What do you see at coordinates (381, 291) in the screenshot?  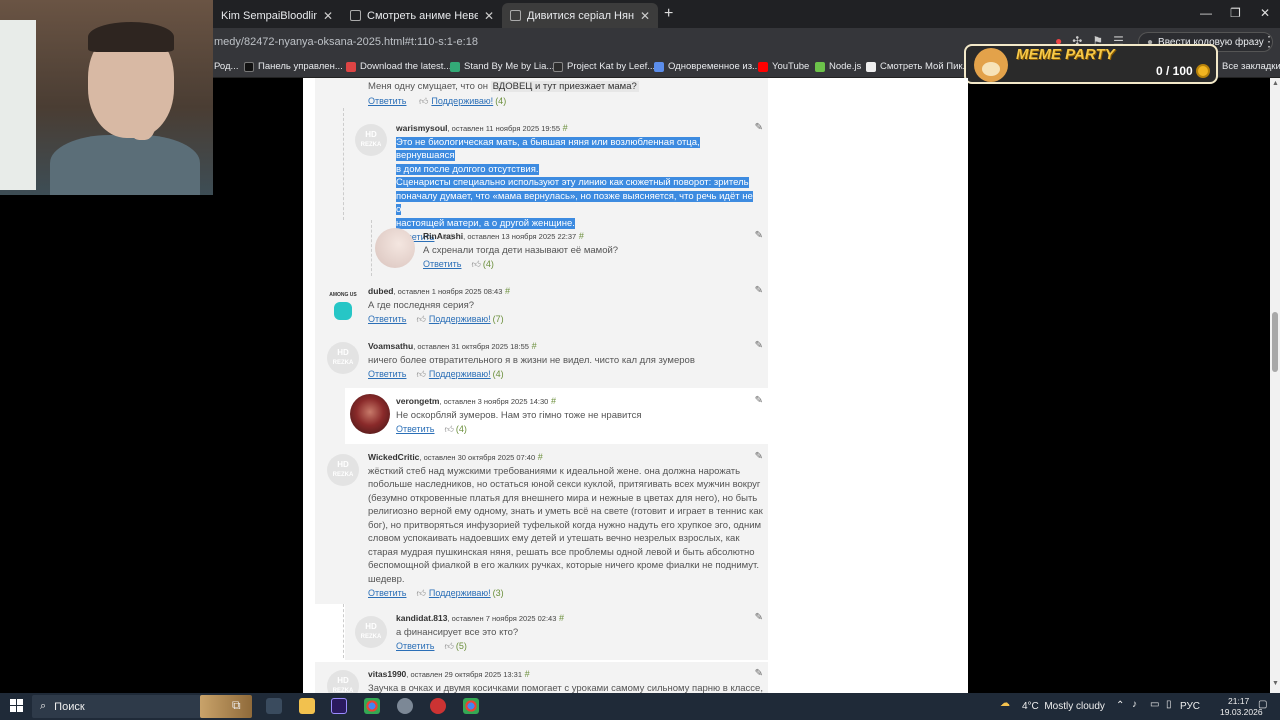 I see `comment-author: dubed` at bounding box center [381, 291].